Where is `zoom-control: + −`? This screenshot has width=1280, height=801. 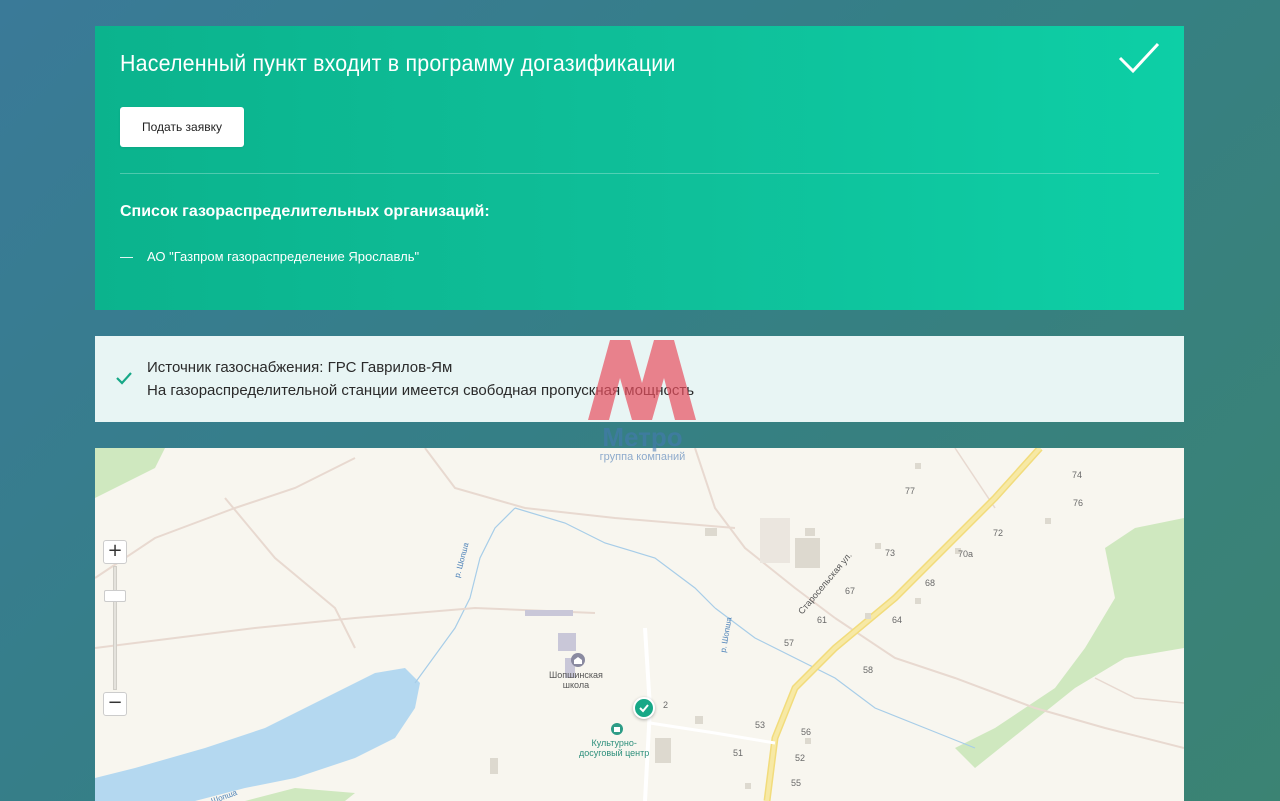
zoom-control: + − is located at coordinates (115, 628).